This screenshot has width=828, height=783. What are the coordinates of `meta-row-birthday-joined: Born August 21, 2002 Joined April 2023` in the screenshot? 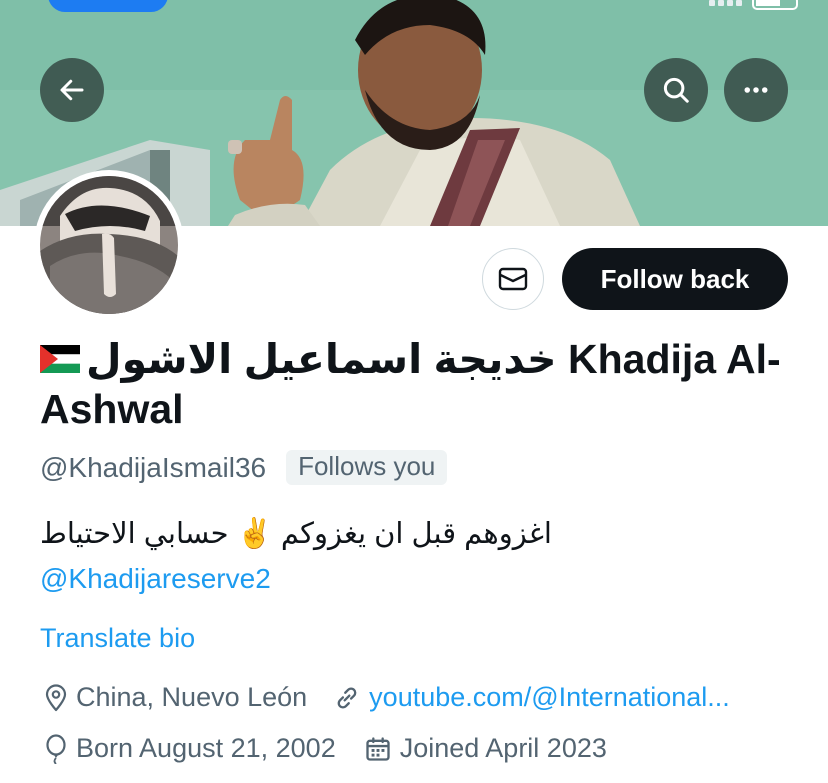 It's located at (325, 748).